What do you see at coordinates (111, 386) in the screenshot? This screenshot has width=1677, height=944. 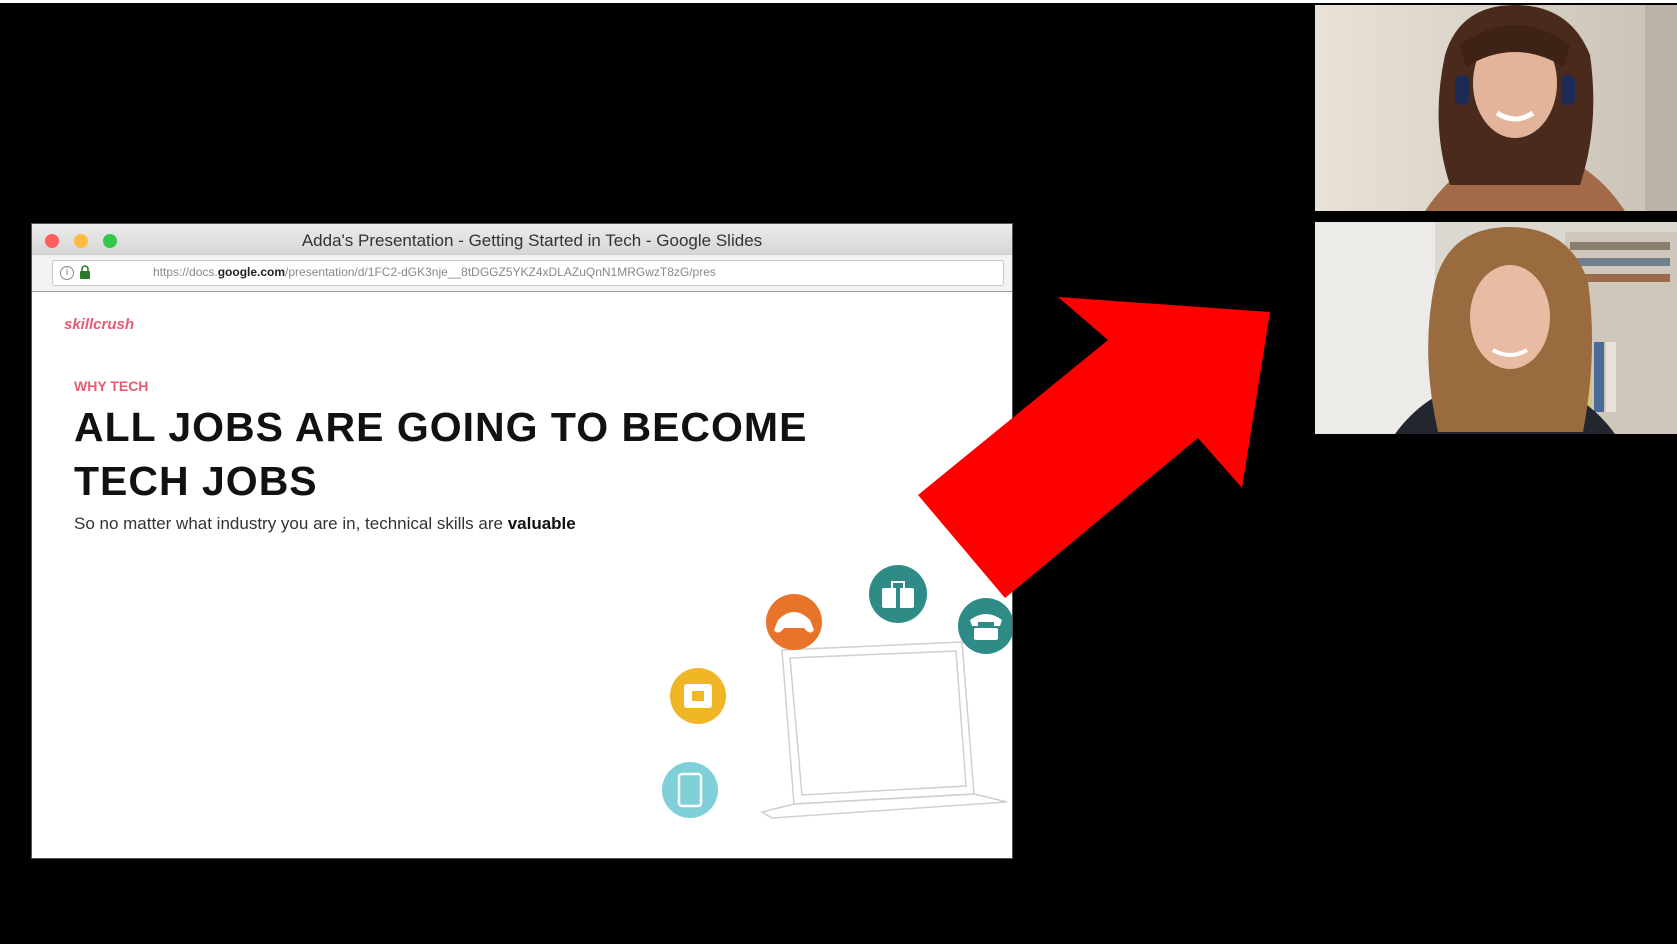 I see `slide-eyebrow: WHY TECH` at bounding box center [111, 386].